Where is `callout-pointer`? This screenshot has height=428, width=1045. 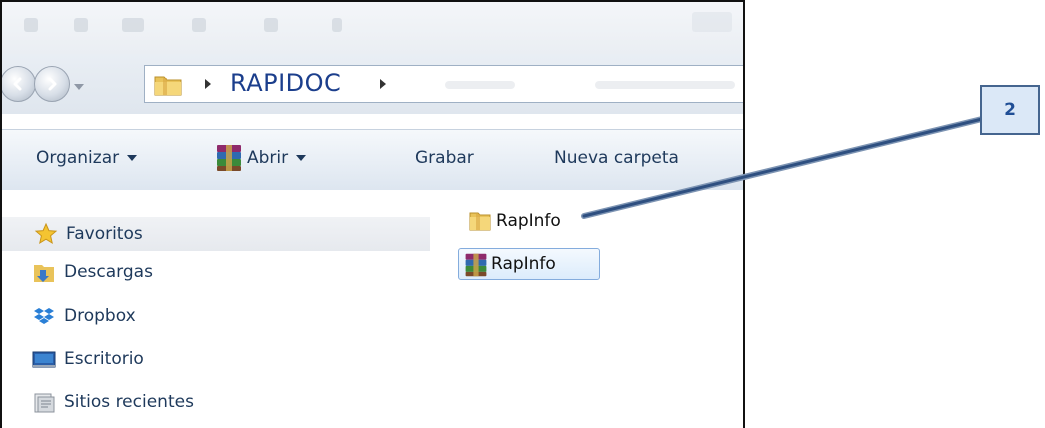
callout-pointer is located at coordinates (783, 167).